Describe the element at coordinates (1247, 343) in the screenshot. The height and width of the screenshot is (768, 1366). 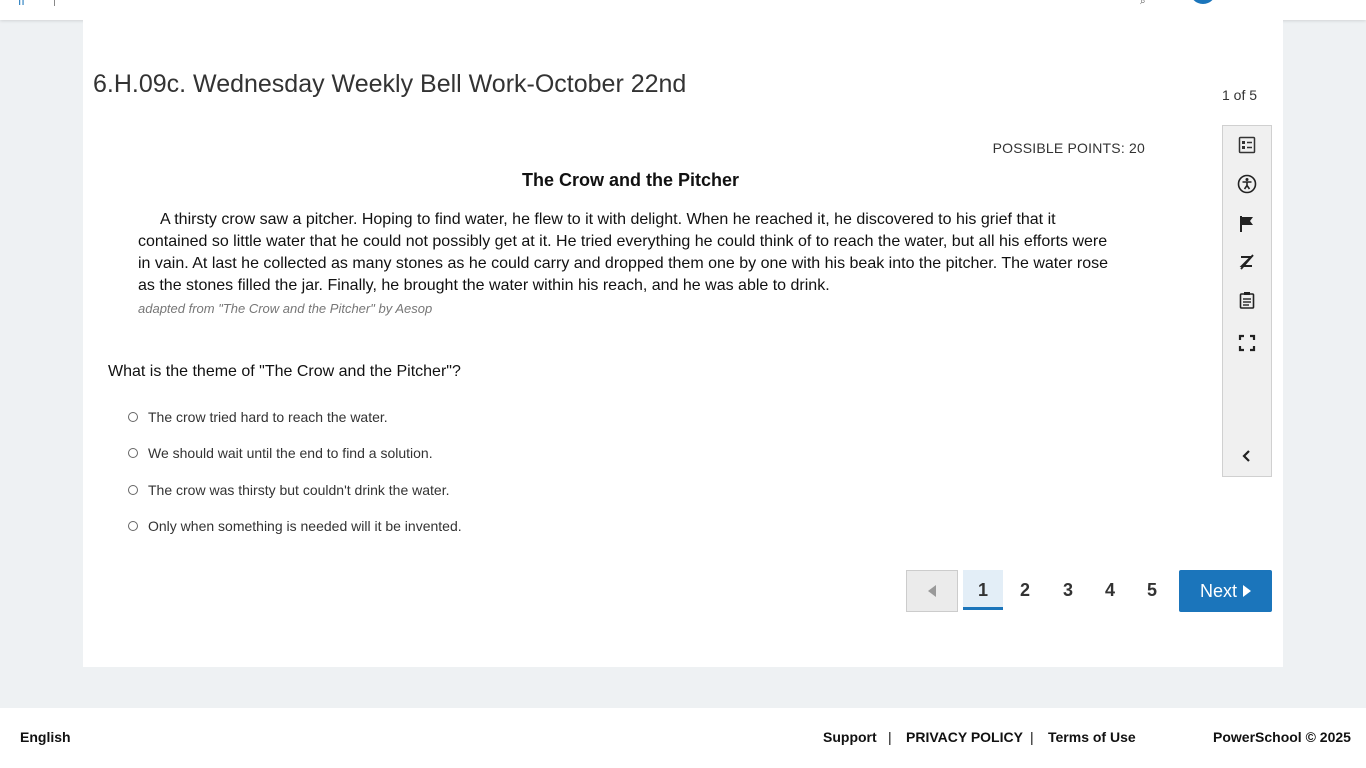
I see `fullscreen-icon` at that location.